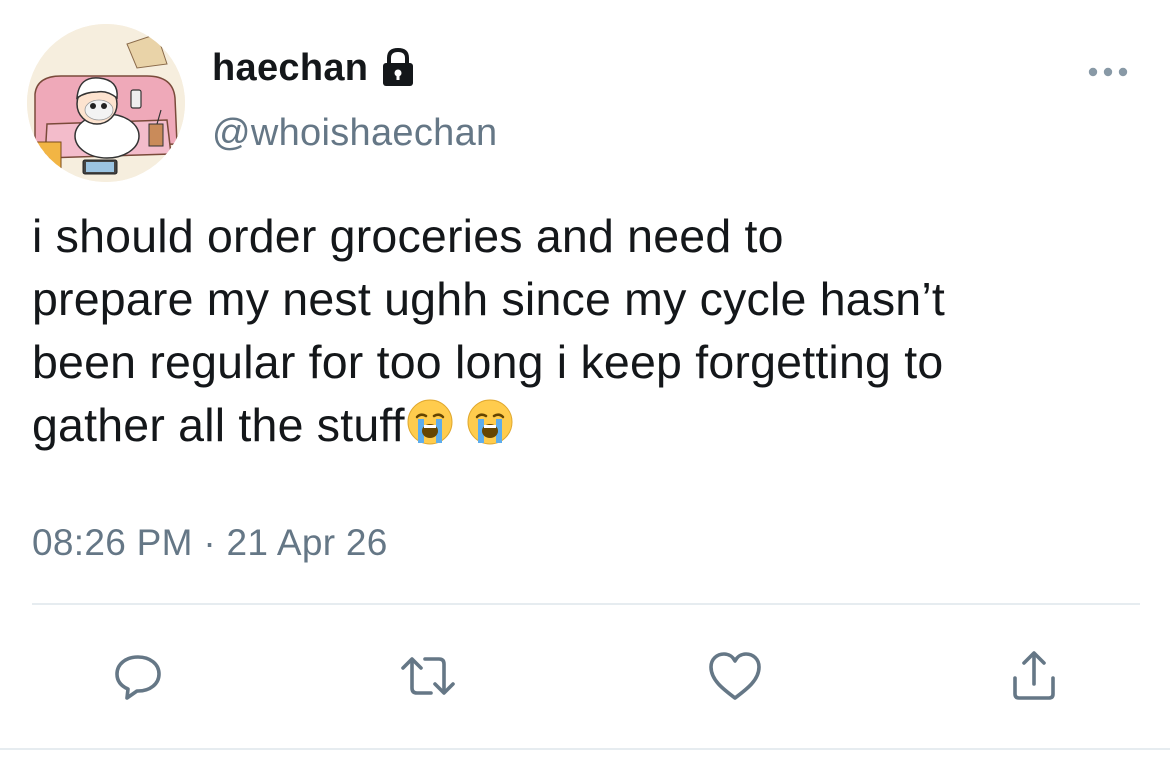 The height and width of the screenshot is (768, 1170). What do you see at coordinates (586, 604) in the screenshot?
I see `divider` at bounding box center [586, 604].